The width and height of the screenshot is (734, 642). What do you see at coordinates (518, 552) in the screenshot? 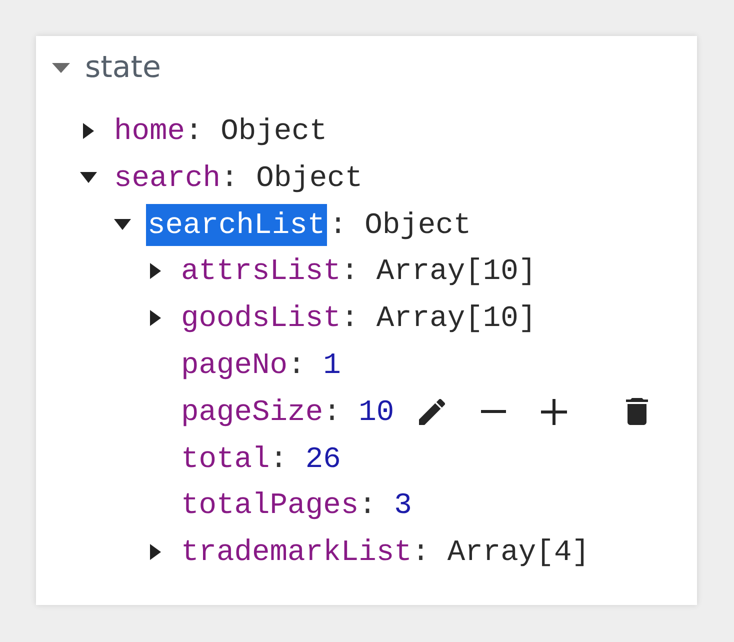
I see `property-value: Array[4]` at bounding box center [518, 552].